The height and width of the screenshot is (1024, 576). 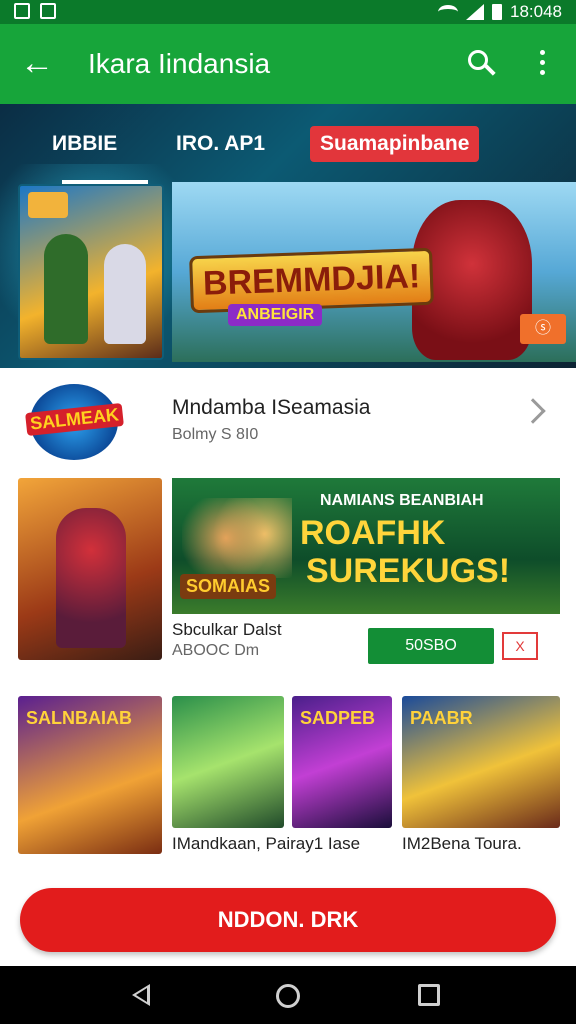 What do you see at coordinates (141, 995) in the screenshot?
I see `nav-back-icon` at bounding box center [141, 995].